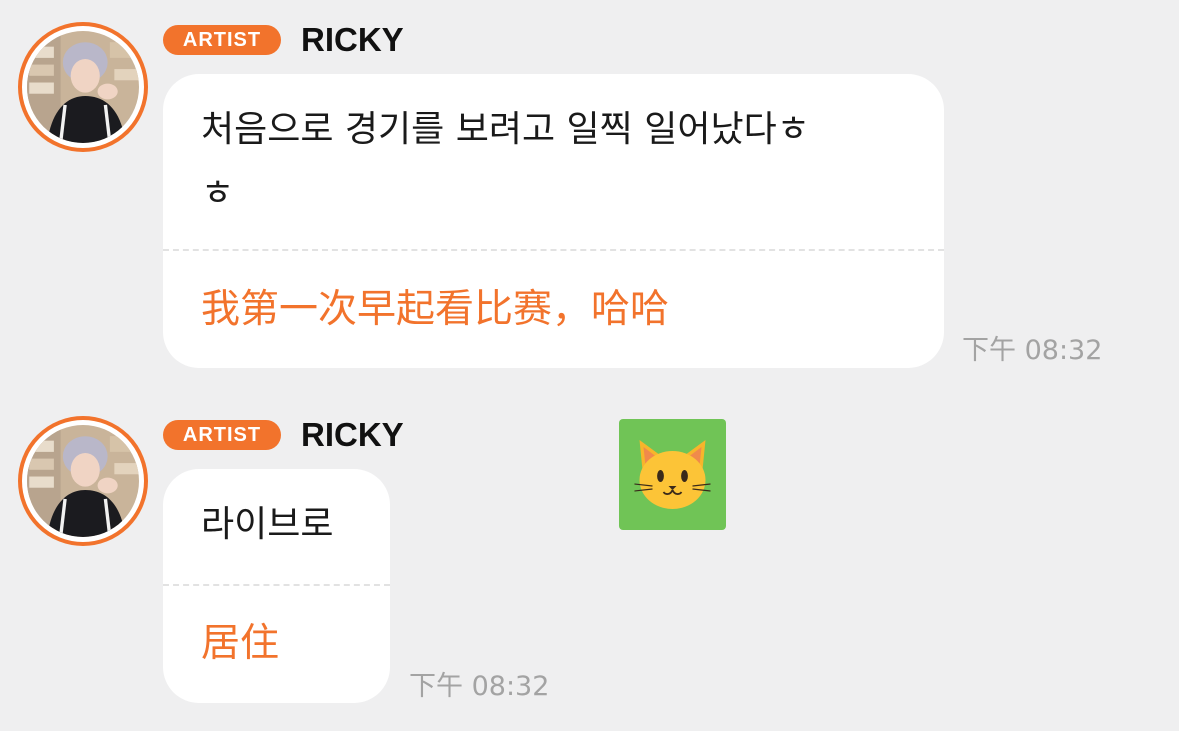  Describe the element at coordinates (435, 309) in the screenshot. I see `translation-text: 我第一次早起看比赛，哈哈` at that location.